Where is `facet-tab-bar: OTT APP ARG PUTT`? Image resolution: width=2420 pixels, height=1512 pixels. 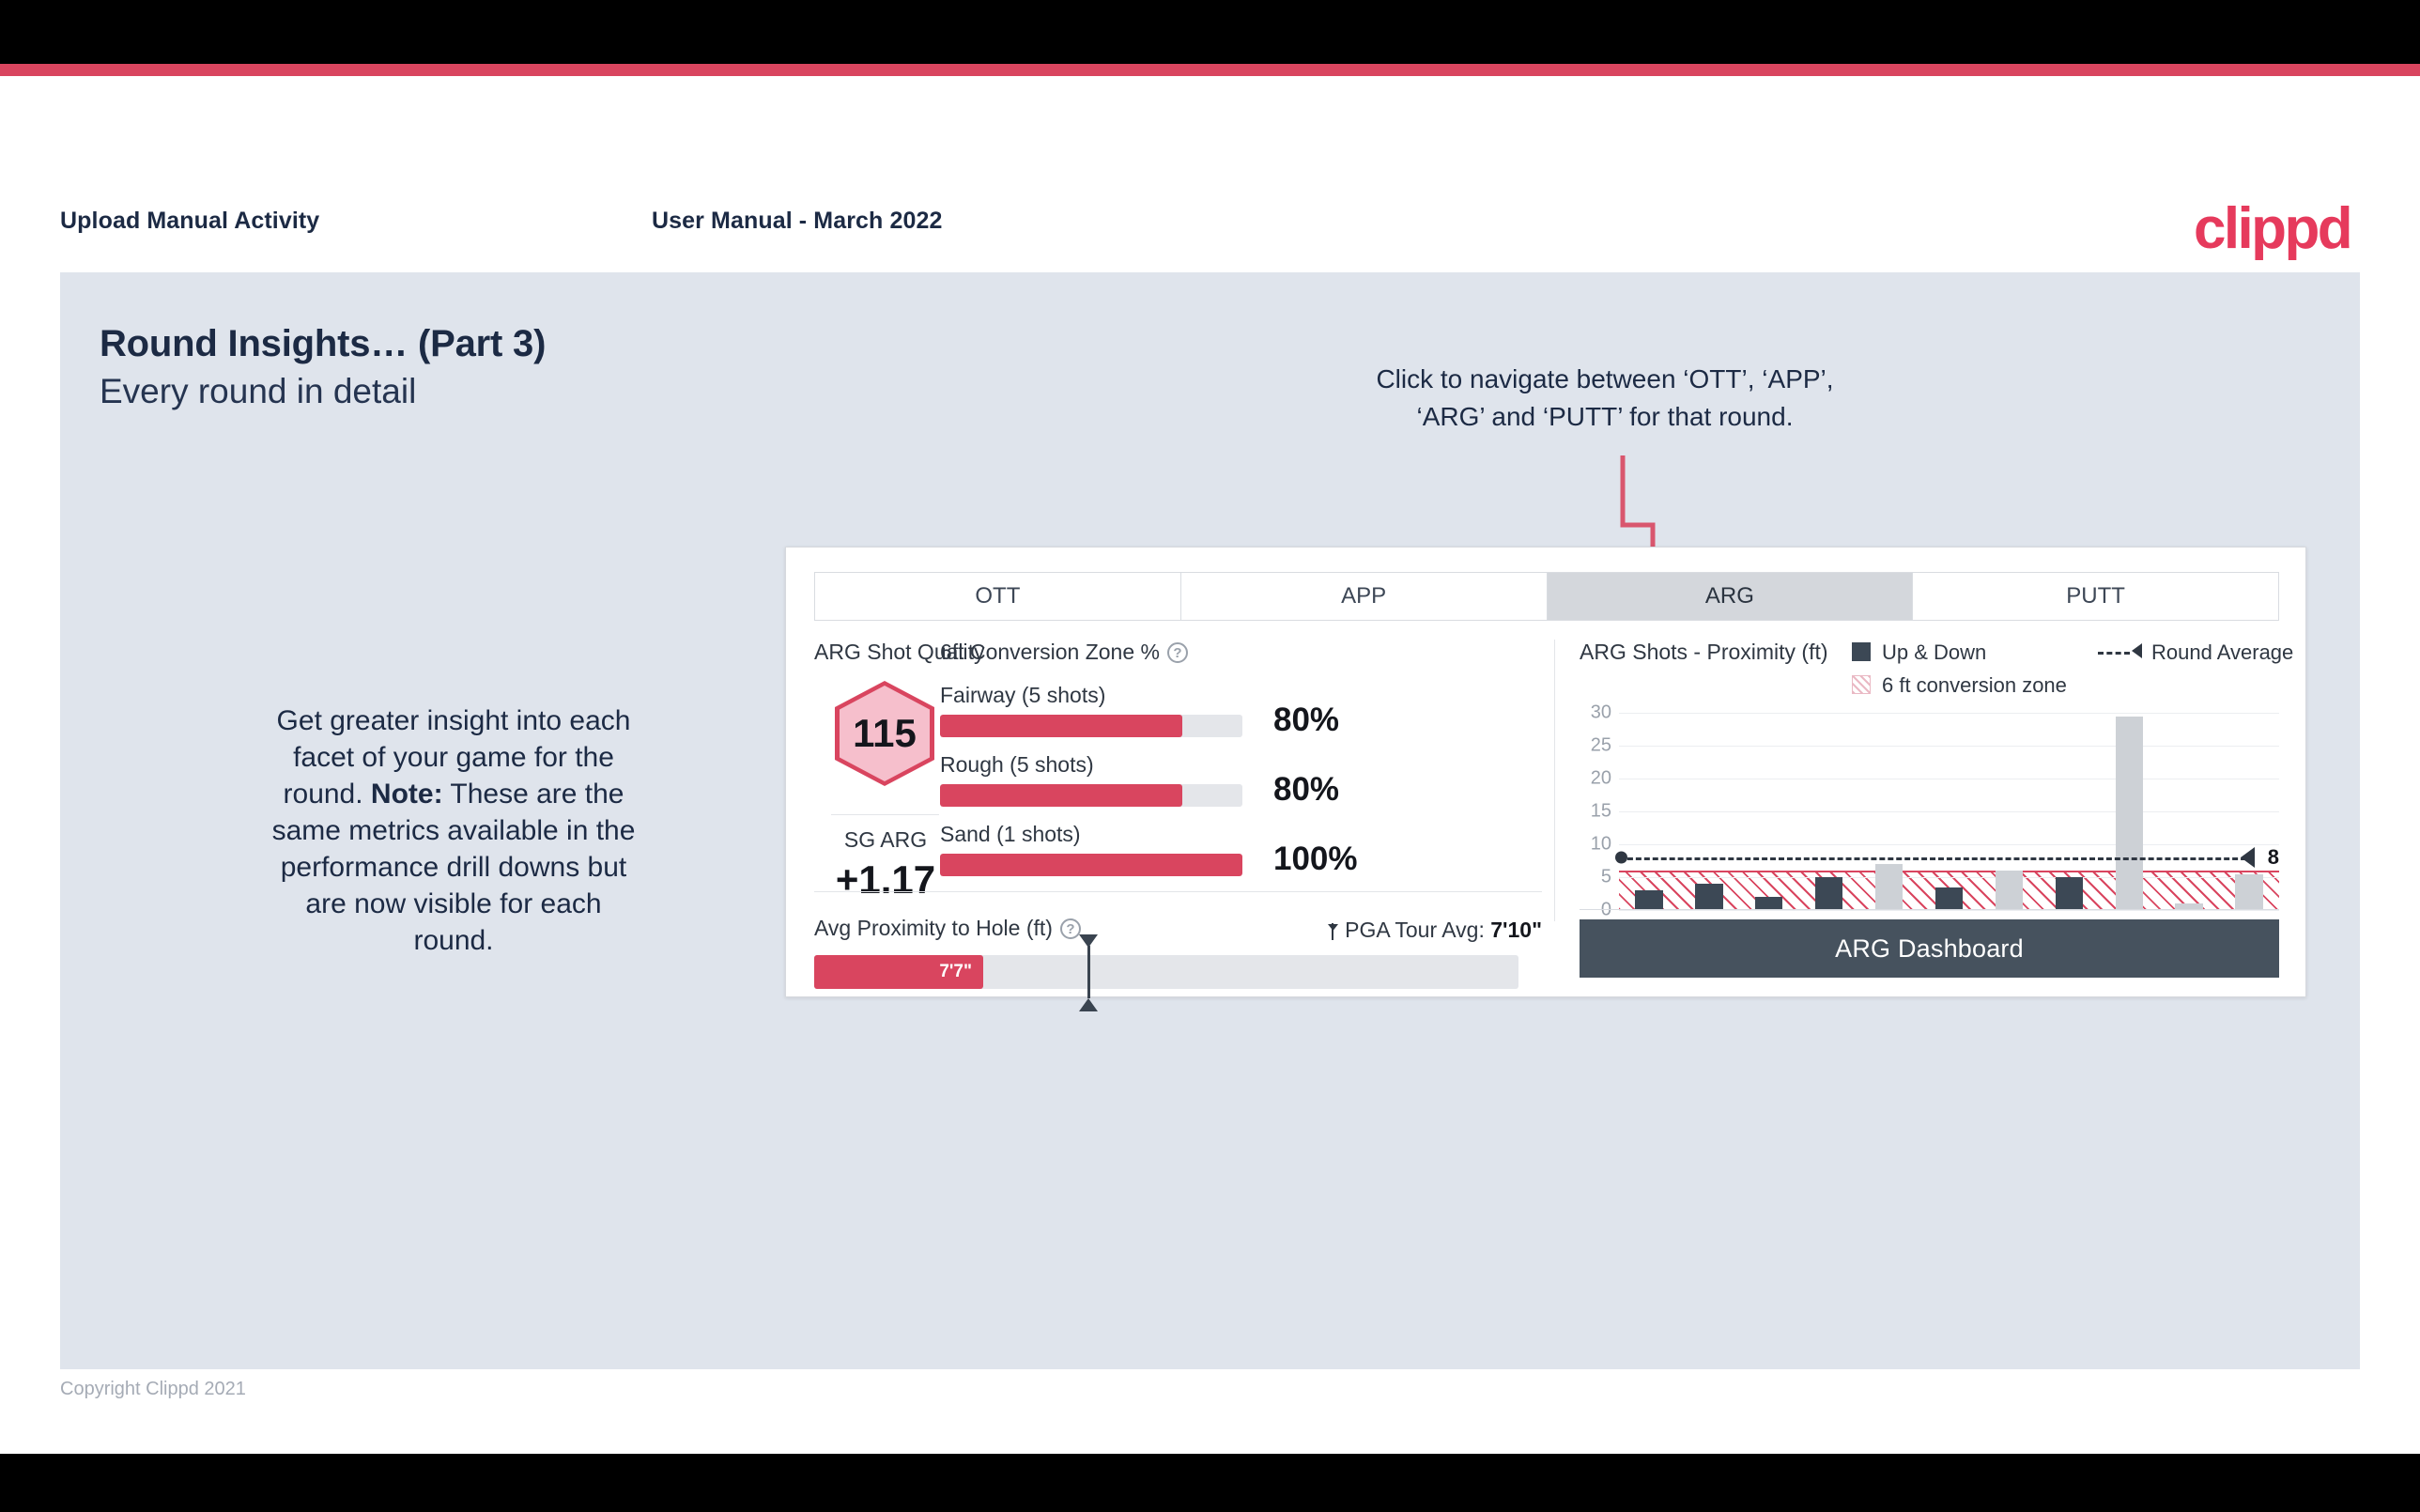
facet-tab-bar: OTT APP ARG PUTT is located at coordinates (1546, 596).